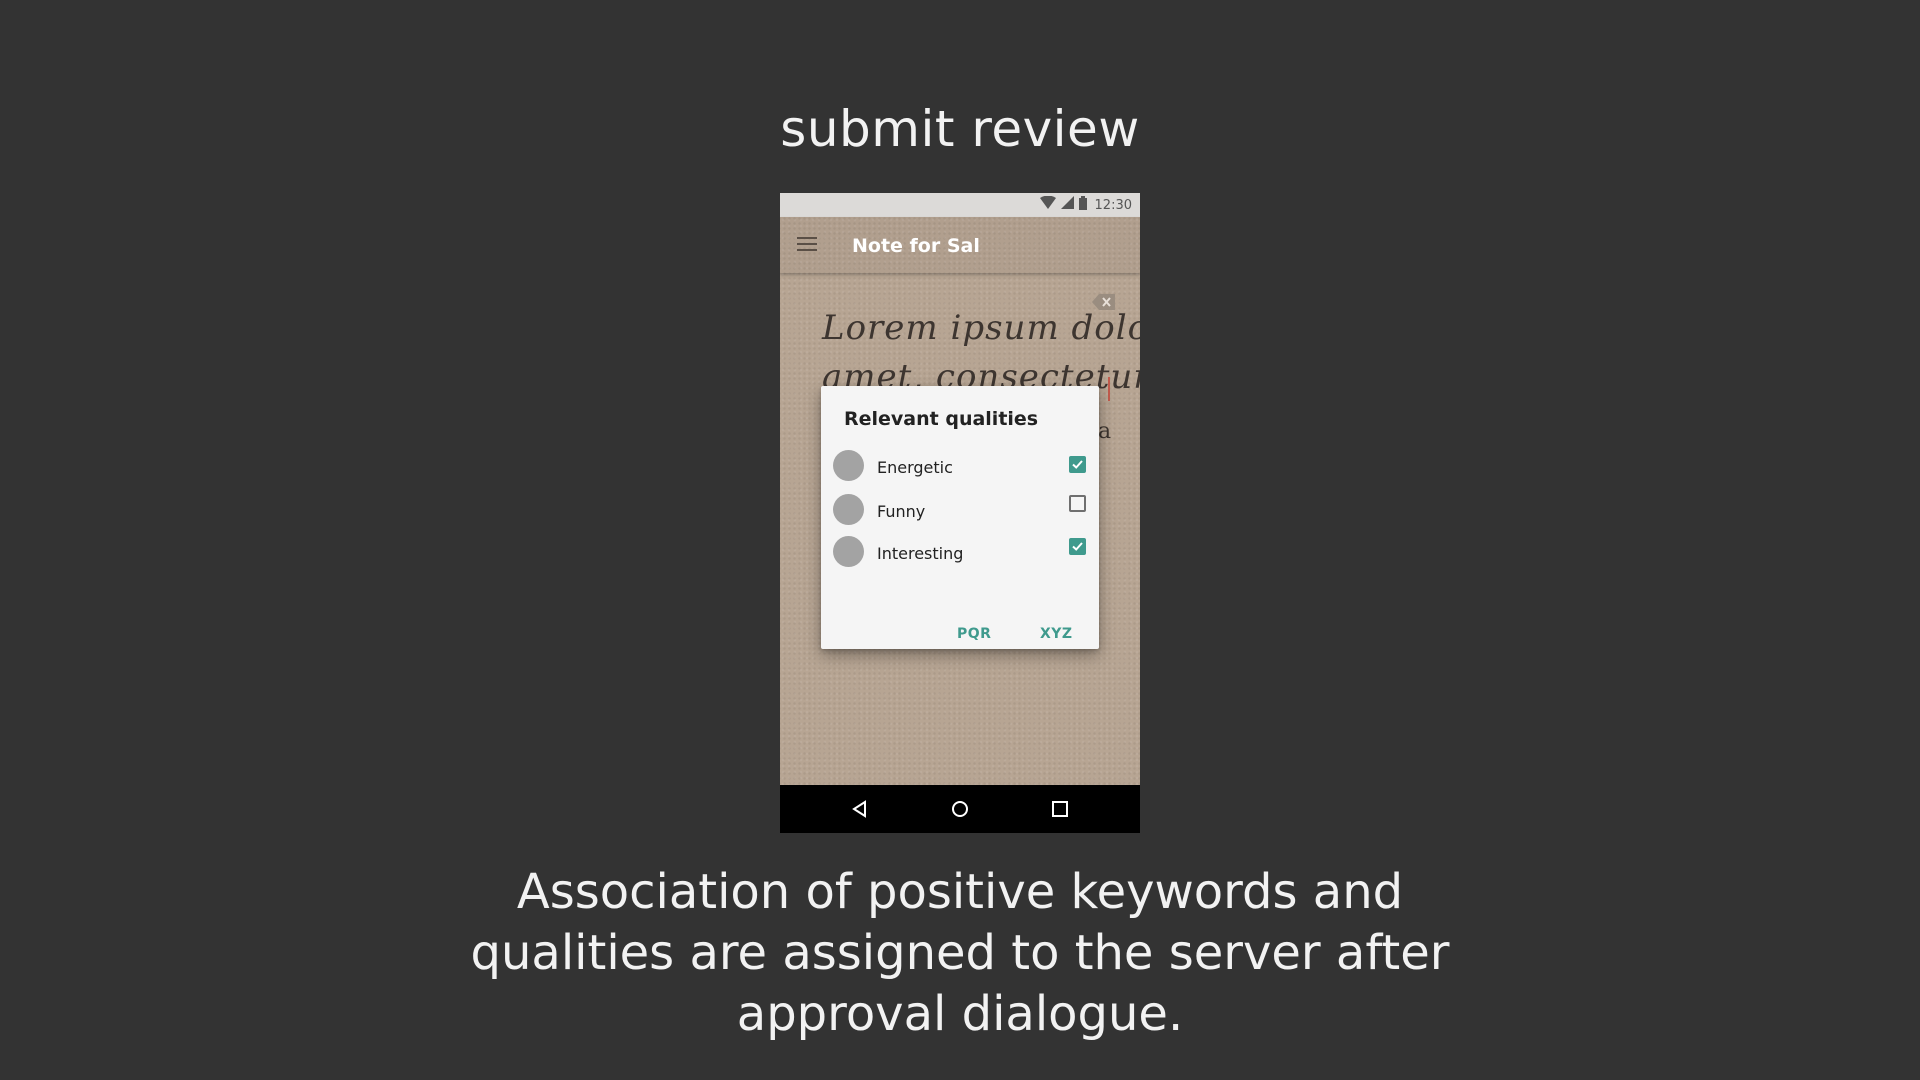 Image resolution: width=1920 pixels, height=1080 pixels. Describe the element at coordinates (1077, 503) in the screenshot. I see `checkbox-funny` at that location.